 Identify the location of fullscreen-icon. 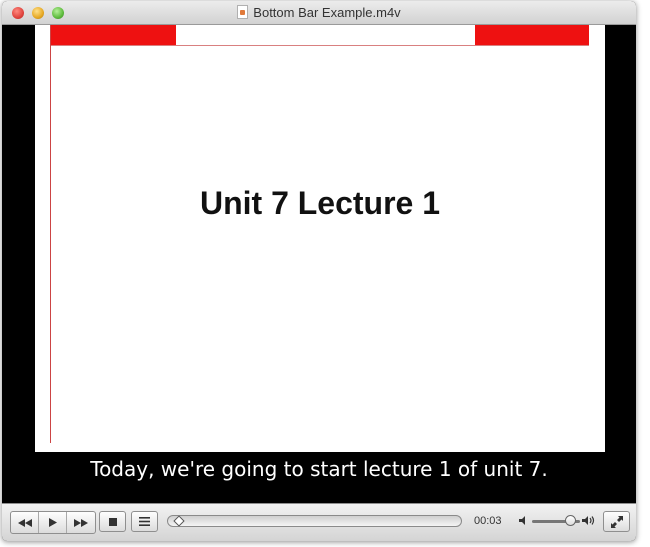
(616, 521).